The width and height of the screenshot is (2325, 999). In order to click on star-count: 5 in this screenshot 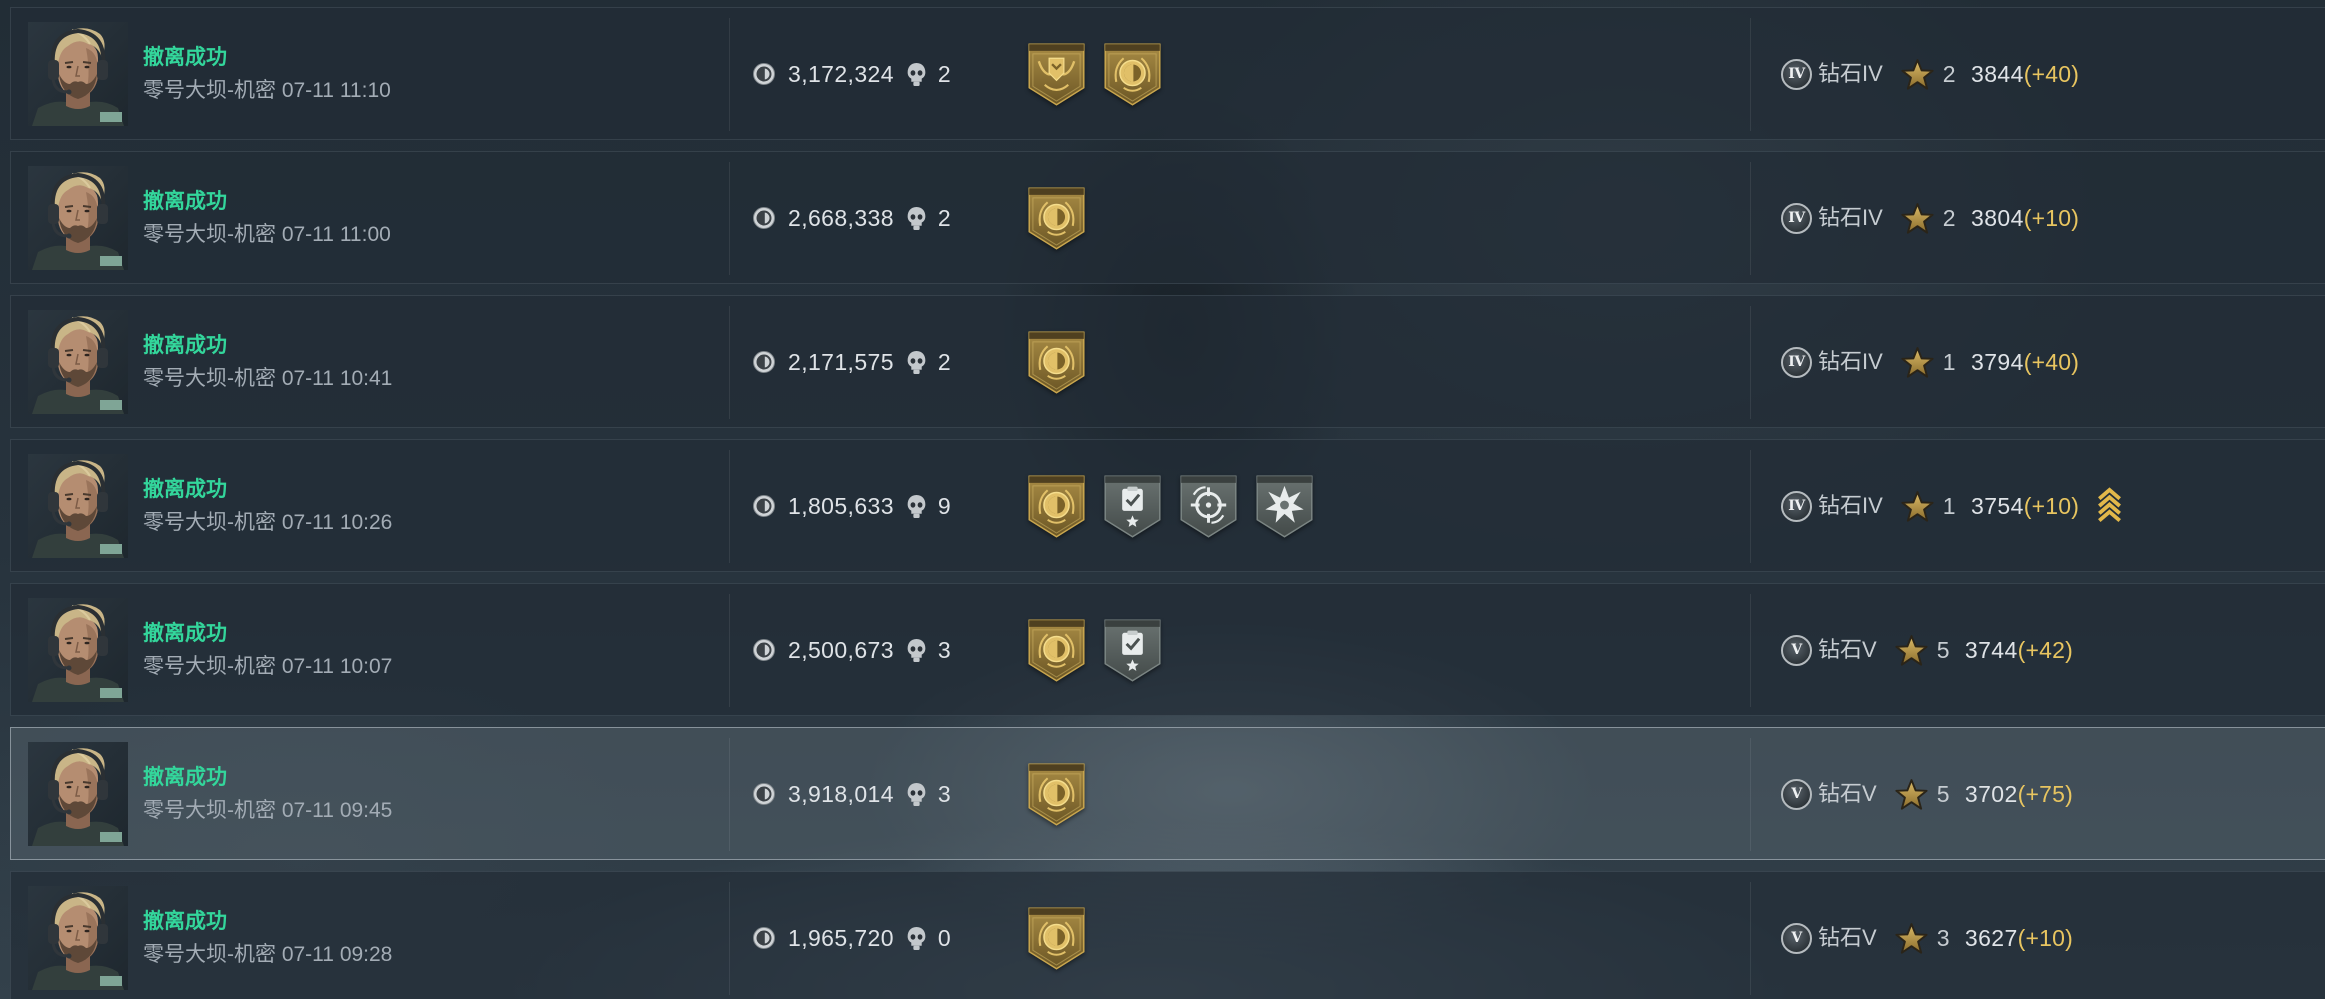, I will do `click(1943, 650)`.